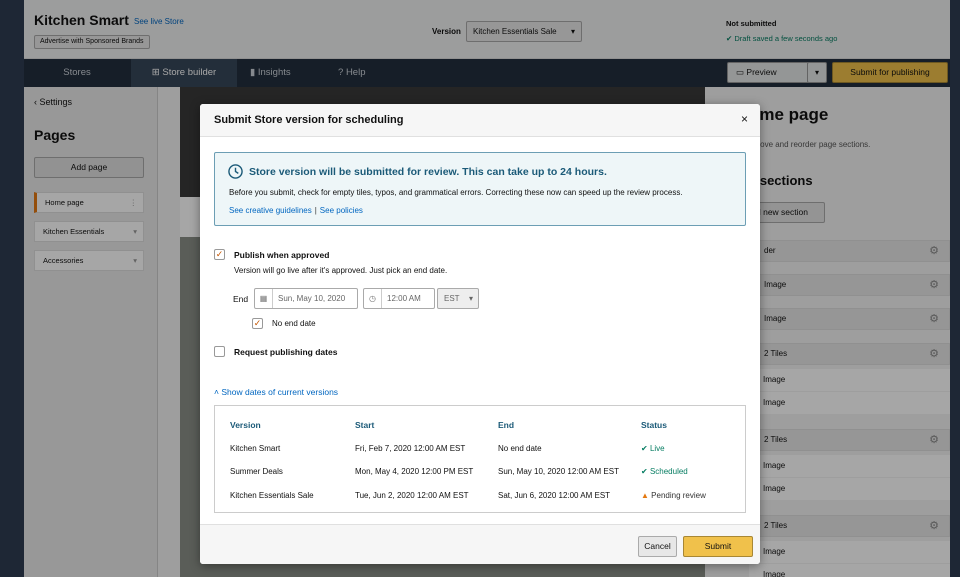 The height and width of the screenshot is (577, 960). What do you see at coordinates (219, 351) in the screenshot?
I see `request-dates-checkbox` at bounding box center [219, 351].